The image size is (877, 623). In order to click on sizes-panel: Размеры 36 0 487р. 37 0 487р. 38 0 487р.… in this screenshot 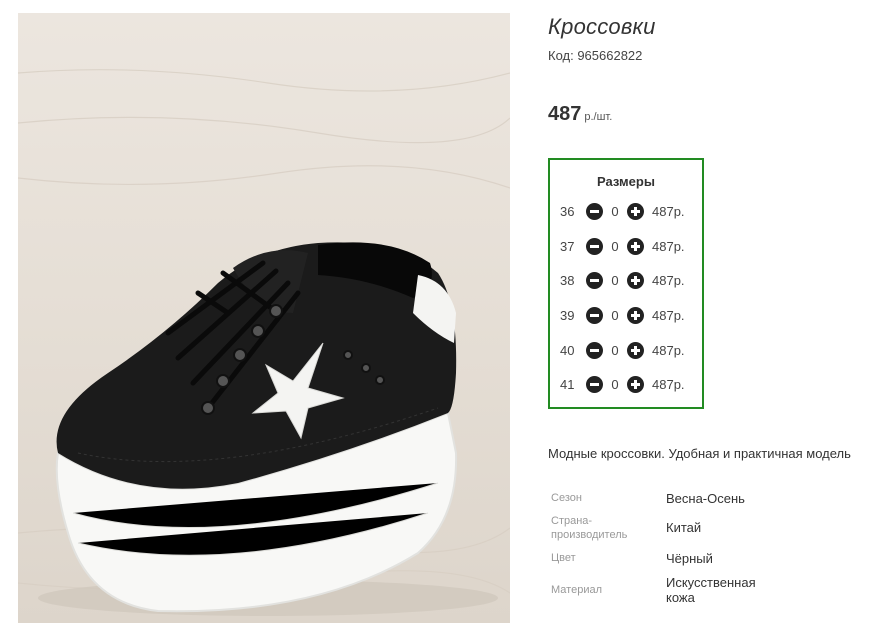, I will do `click(626, 283)`.